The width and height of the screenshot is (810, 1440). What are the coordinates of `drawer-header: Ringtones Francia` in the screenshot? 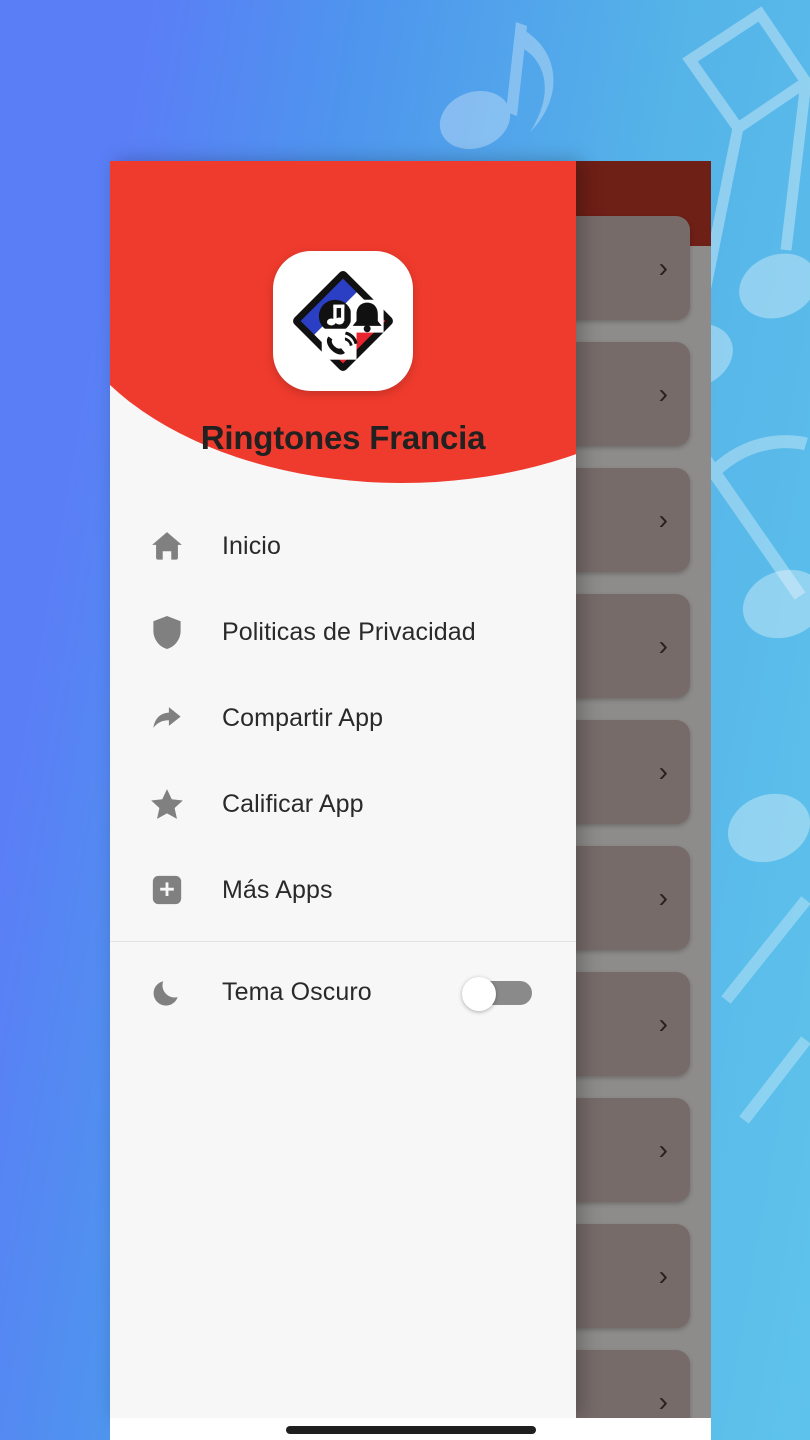 It's located at (343, 326).